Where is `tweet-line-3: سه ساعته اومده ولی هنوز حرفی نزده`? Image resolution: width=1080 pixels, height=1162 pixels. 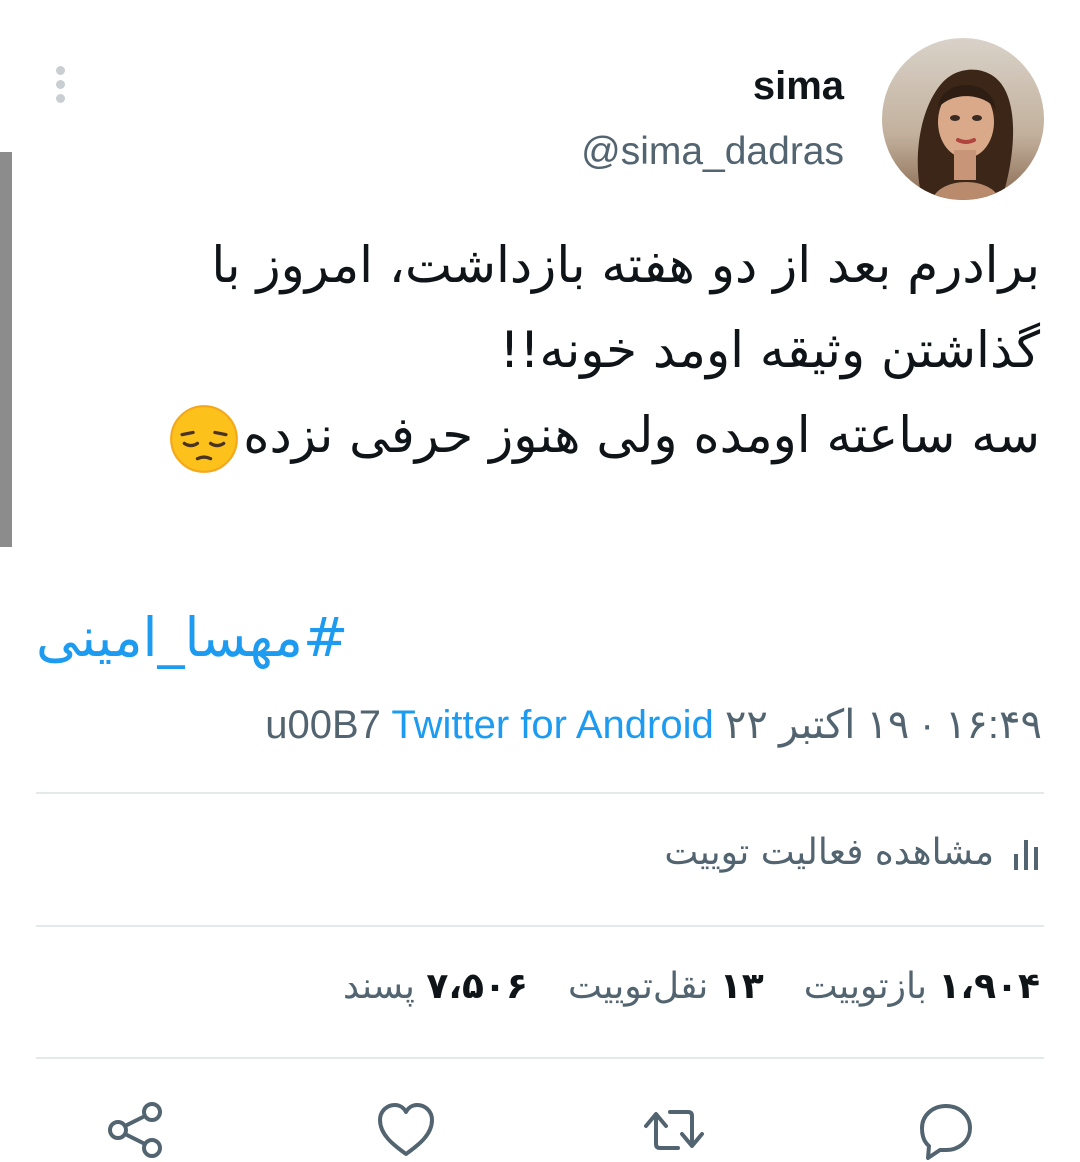 tweet-line-3: سه ساعته اومده ولی هنوز حرفی نزده is located at coordinates (535, 435).